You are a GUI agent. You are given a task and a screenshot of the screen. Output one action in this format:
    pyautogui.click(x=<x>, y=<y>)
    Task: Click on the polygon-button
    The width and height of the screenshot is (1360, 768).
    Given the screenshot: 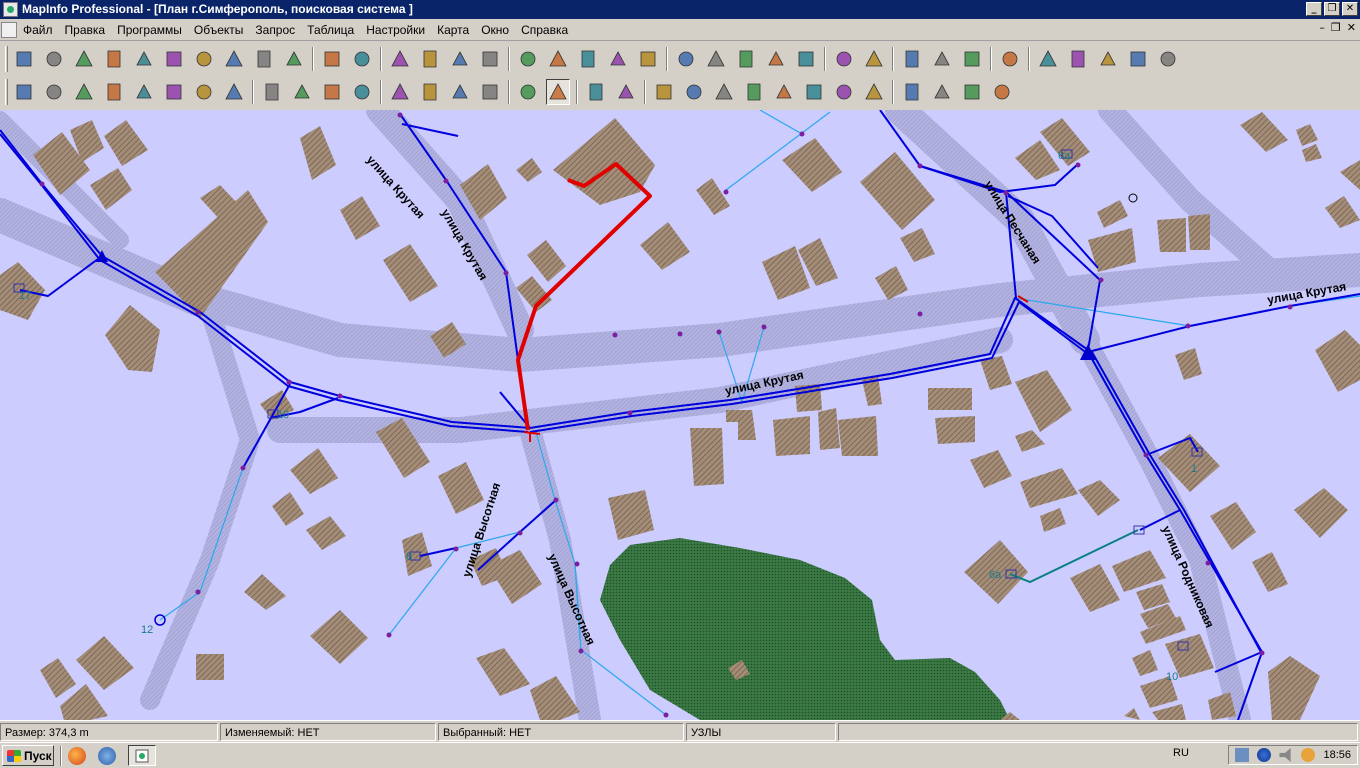 What is the action you would take?
    pyautogui.click(x=144, y=59)
    